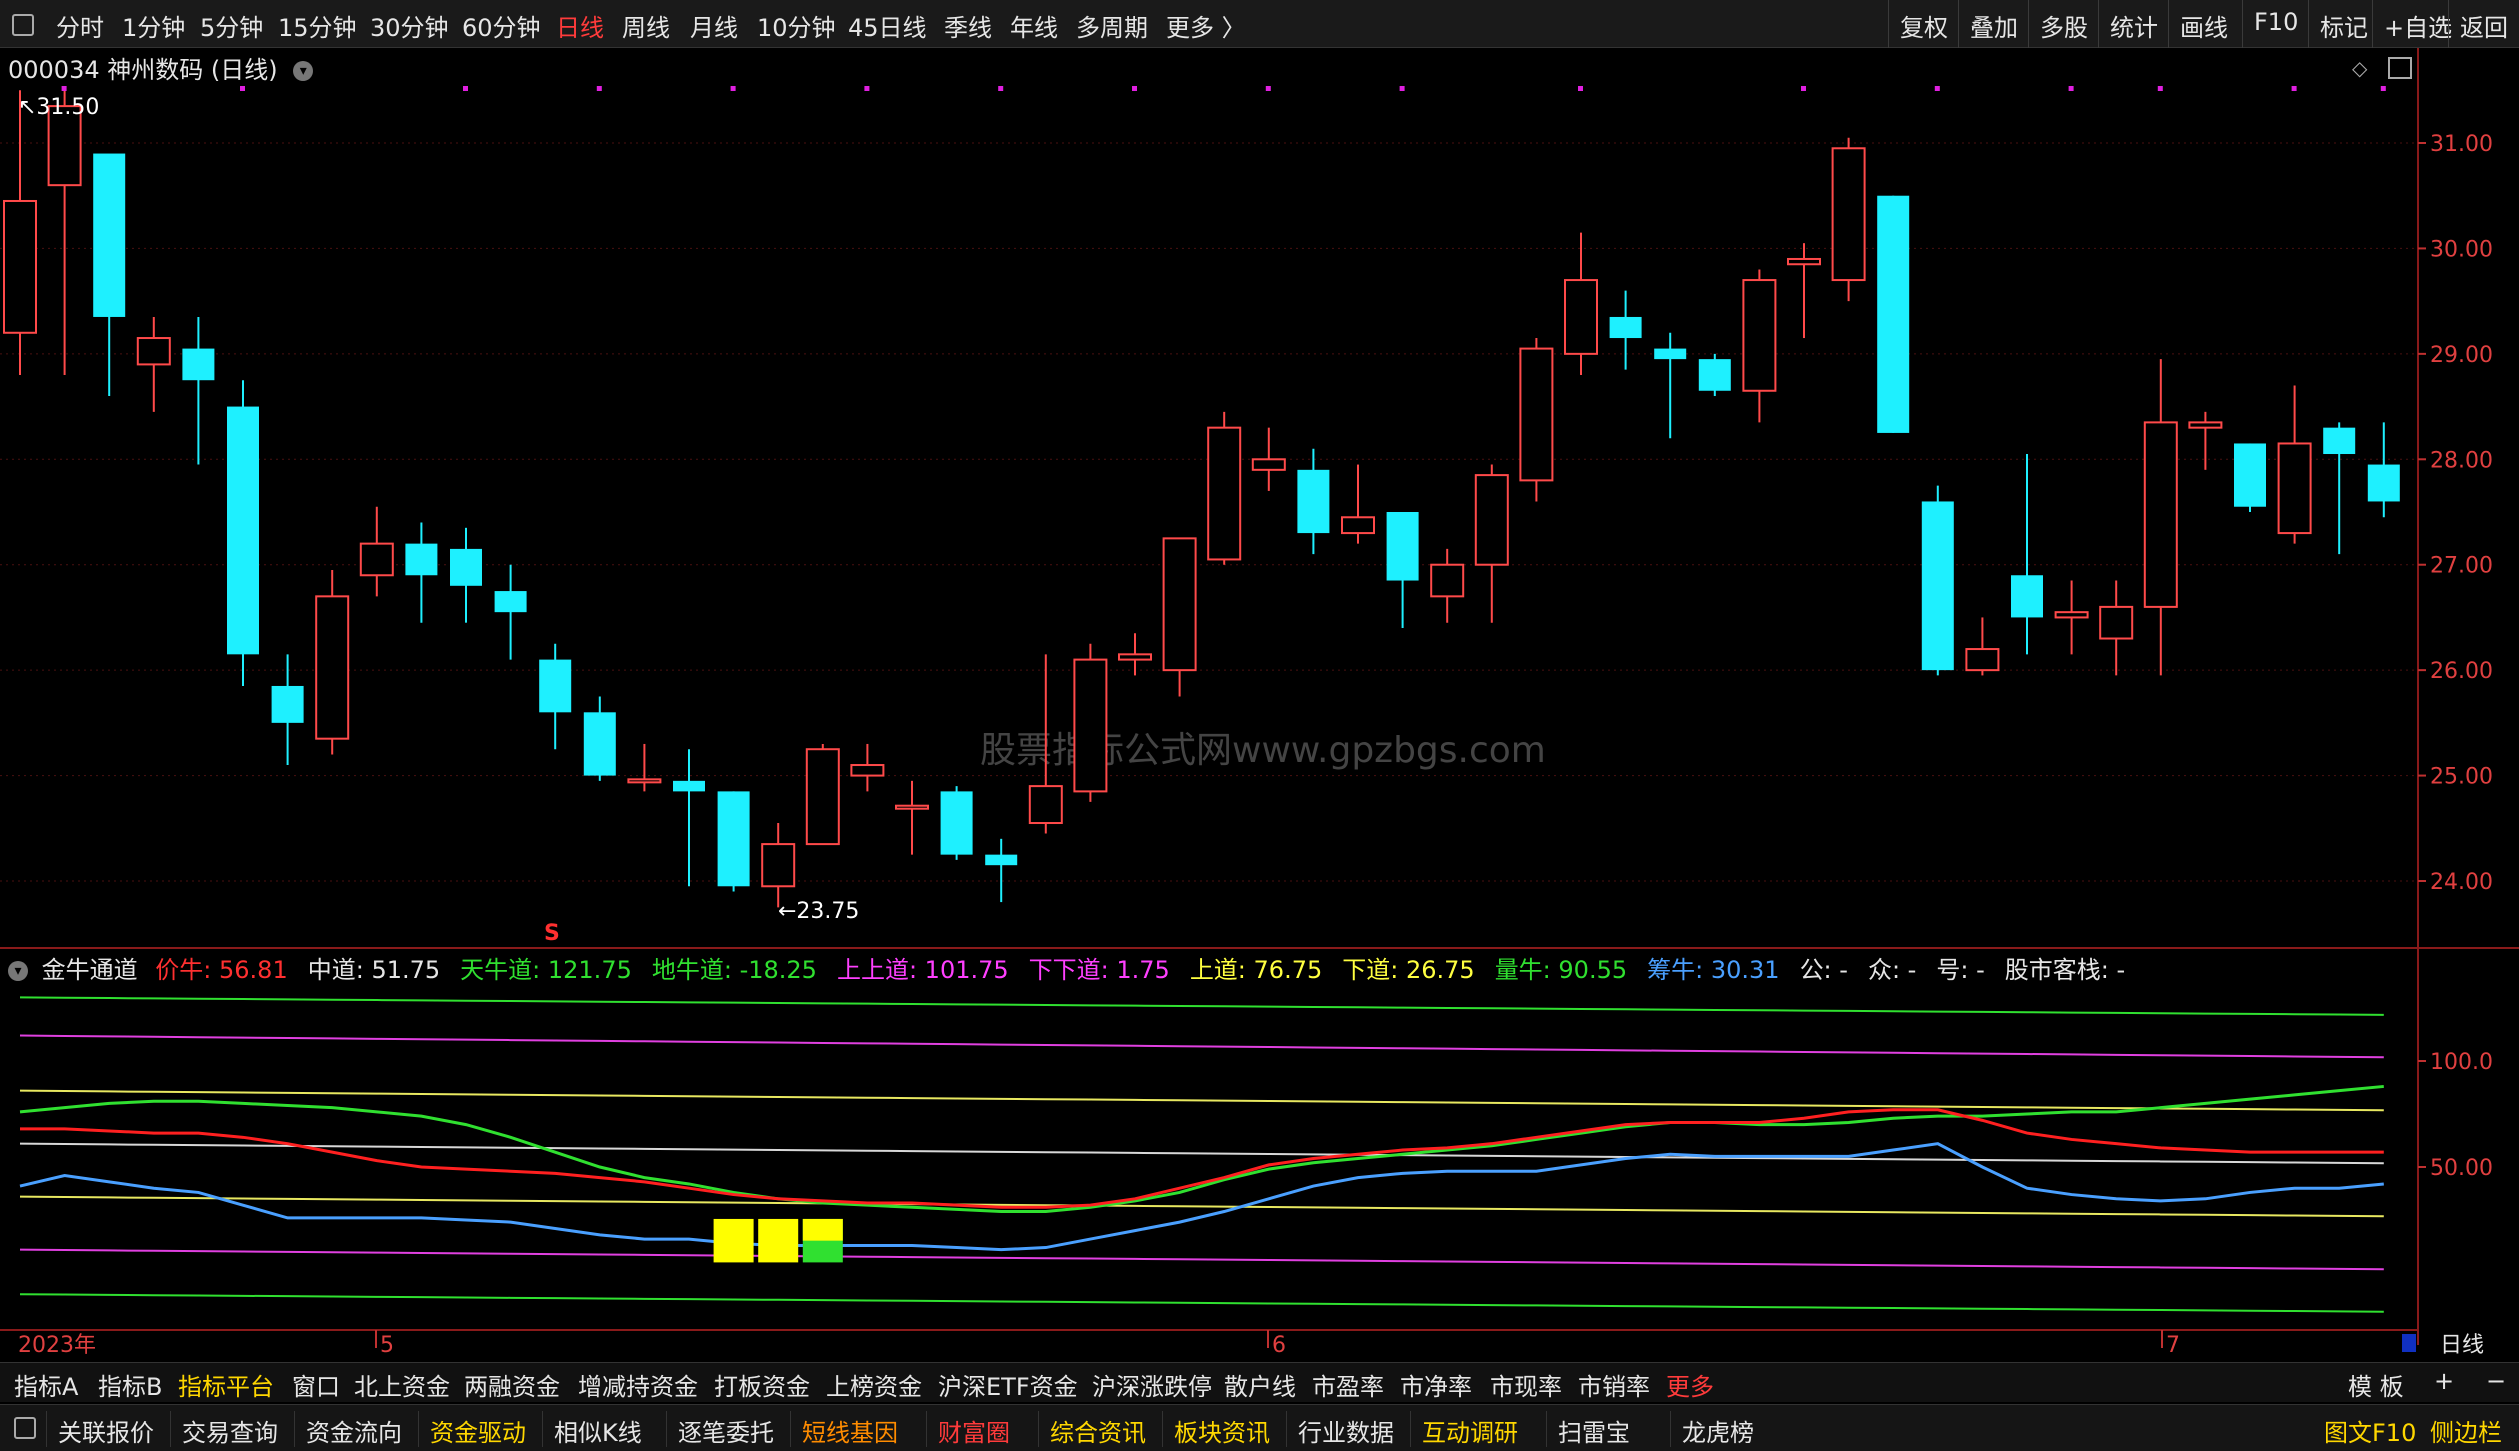 This screenshot has width=2519, height=1451. What do you see at coordinates (968, 25) in the screenshot?
I see `period-11: 季线` at bounding box center [968, 25].